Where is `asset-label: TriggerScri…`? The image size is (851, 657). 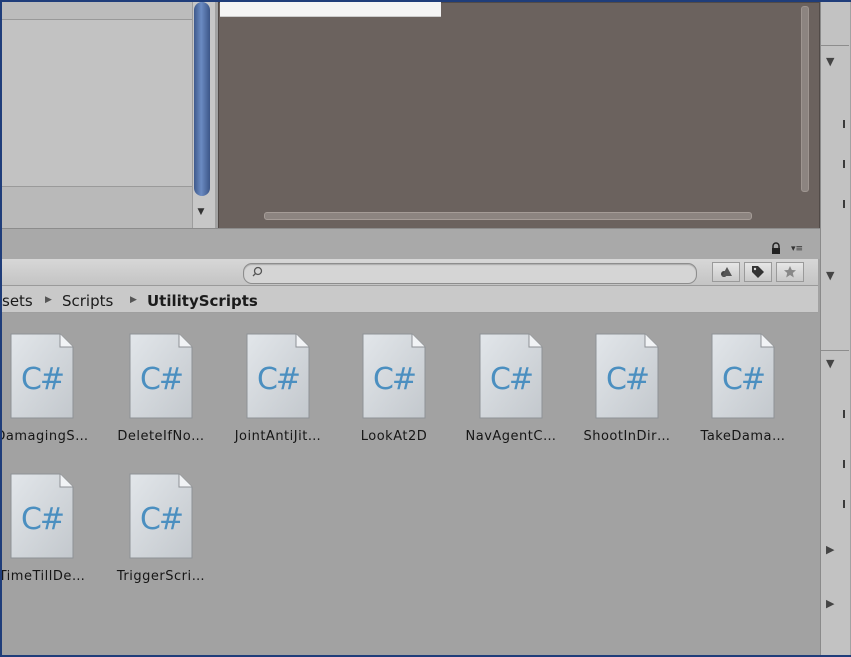
asset-label: TriggerScri… is located at coordinates (161, 576).